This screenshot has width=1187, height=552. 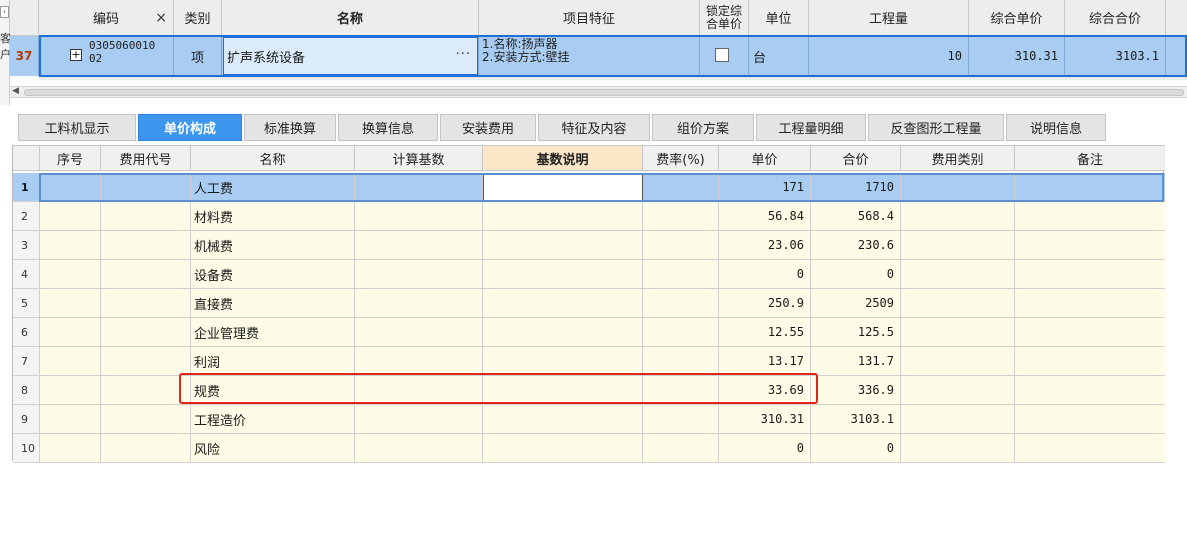 I want to click on horizontal-scrollbar: ◀, so click(x=598, y=92).